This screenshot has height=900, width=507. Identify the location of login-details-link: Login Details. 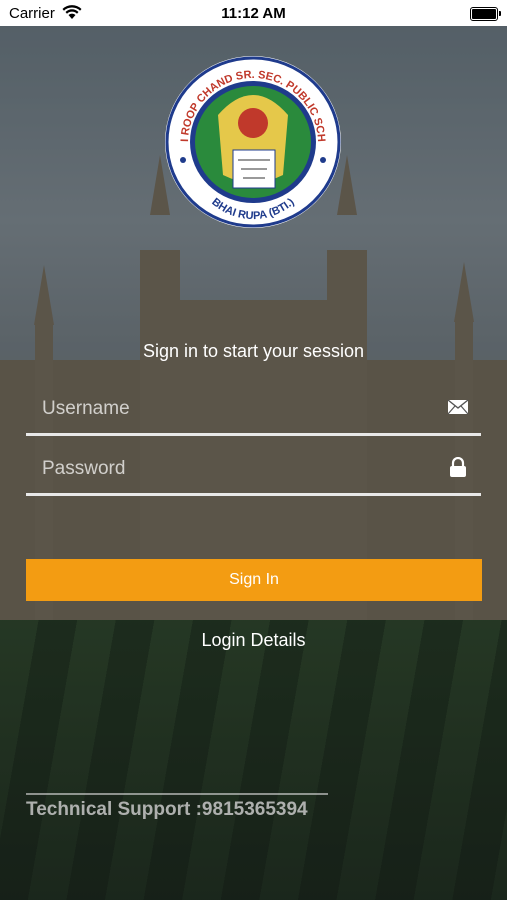
(253, 640).